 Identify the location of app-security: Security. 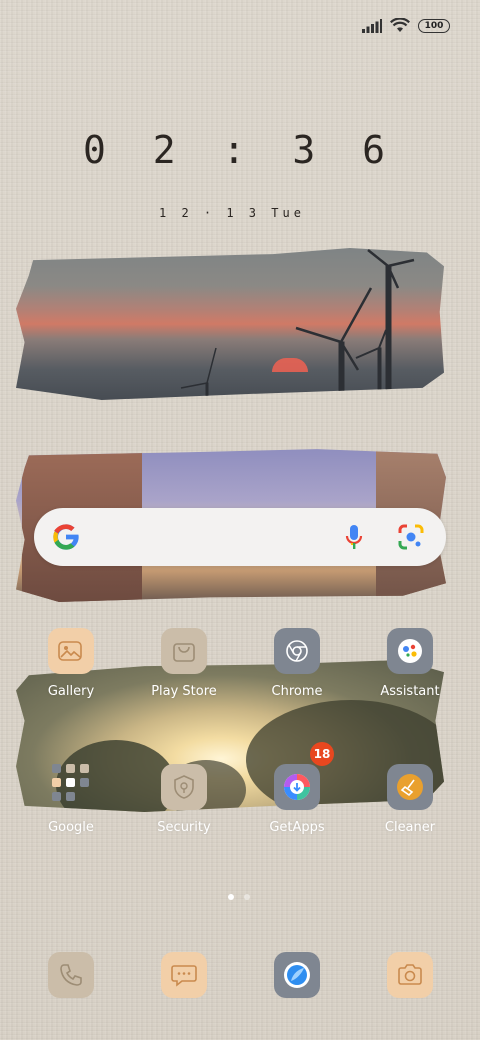
(184, 799).